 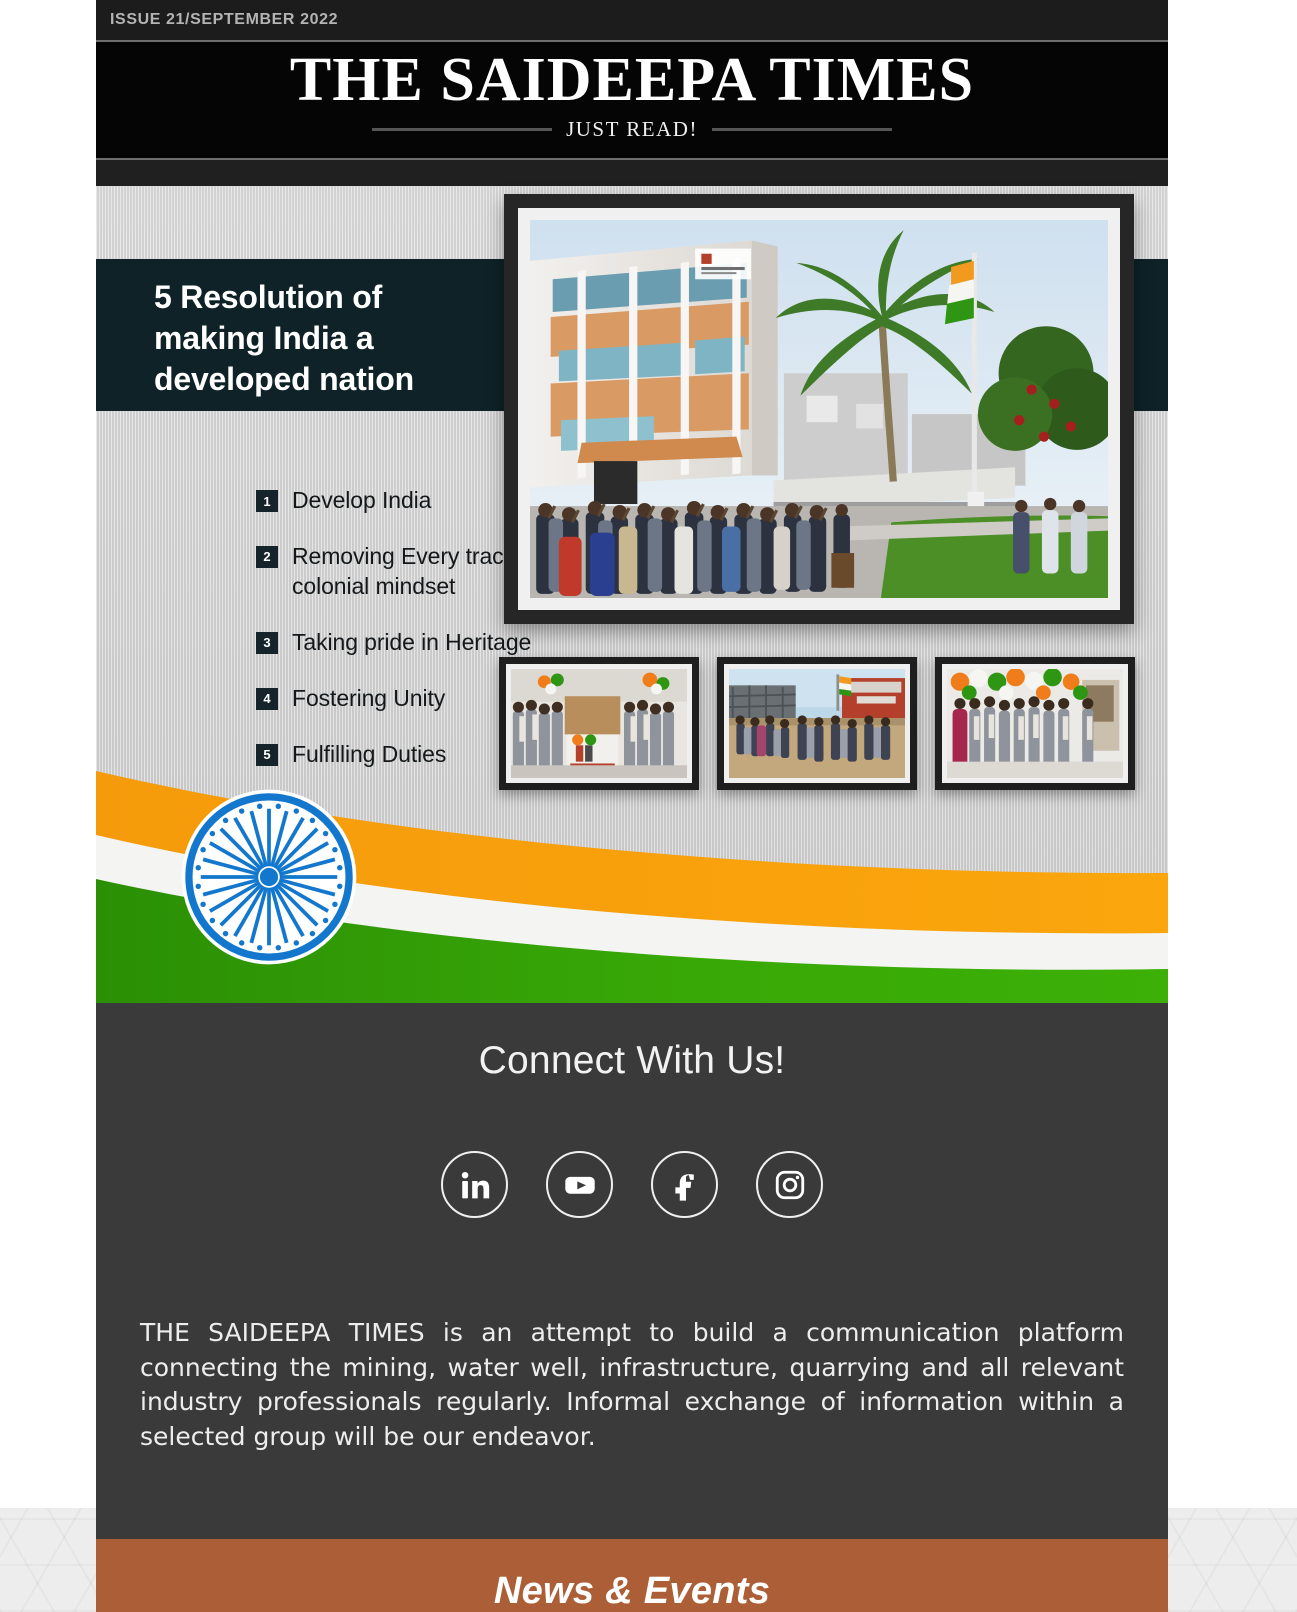 I want to click on news-banner-spacer, so click(x=632, y=1525).